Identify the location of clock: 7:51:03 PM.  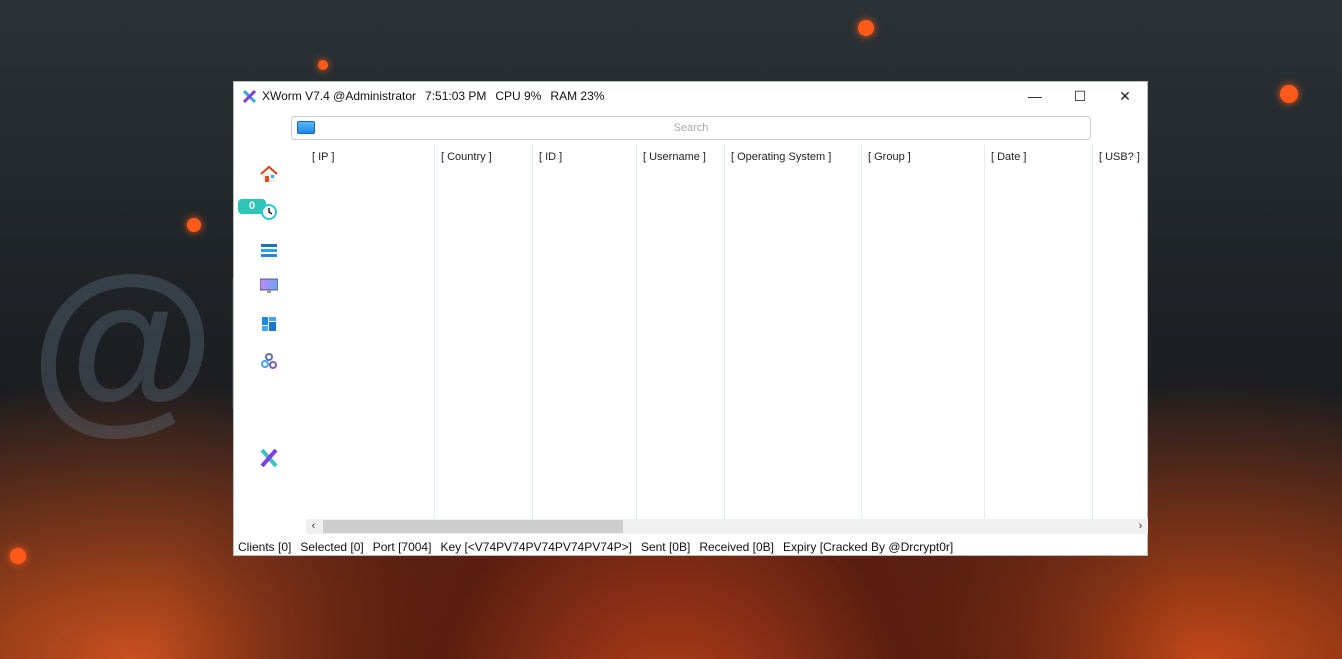
(456, 96).